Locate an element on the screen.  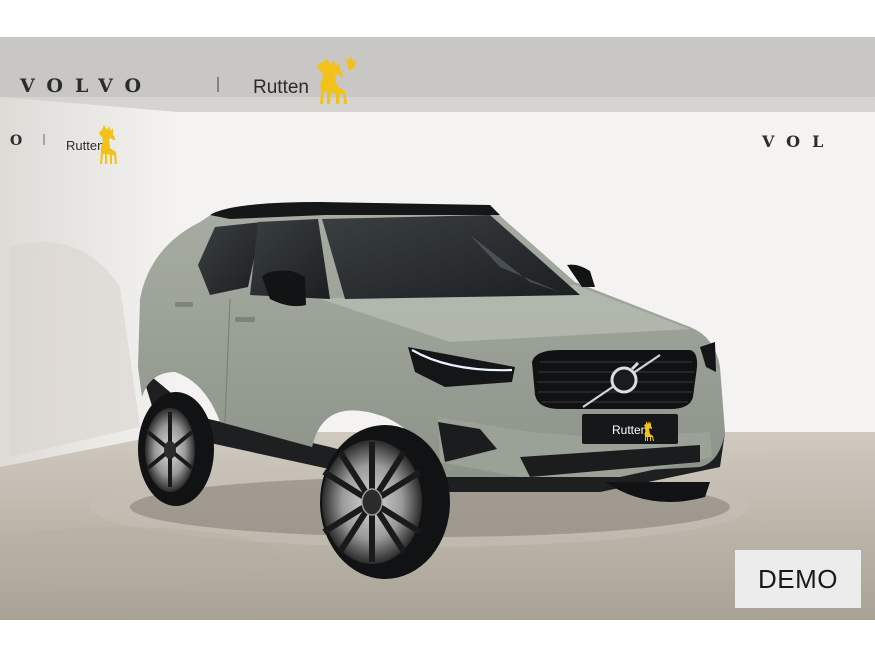
front-wheel is located at coordinates (385, 502).